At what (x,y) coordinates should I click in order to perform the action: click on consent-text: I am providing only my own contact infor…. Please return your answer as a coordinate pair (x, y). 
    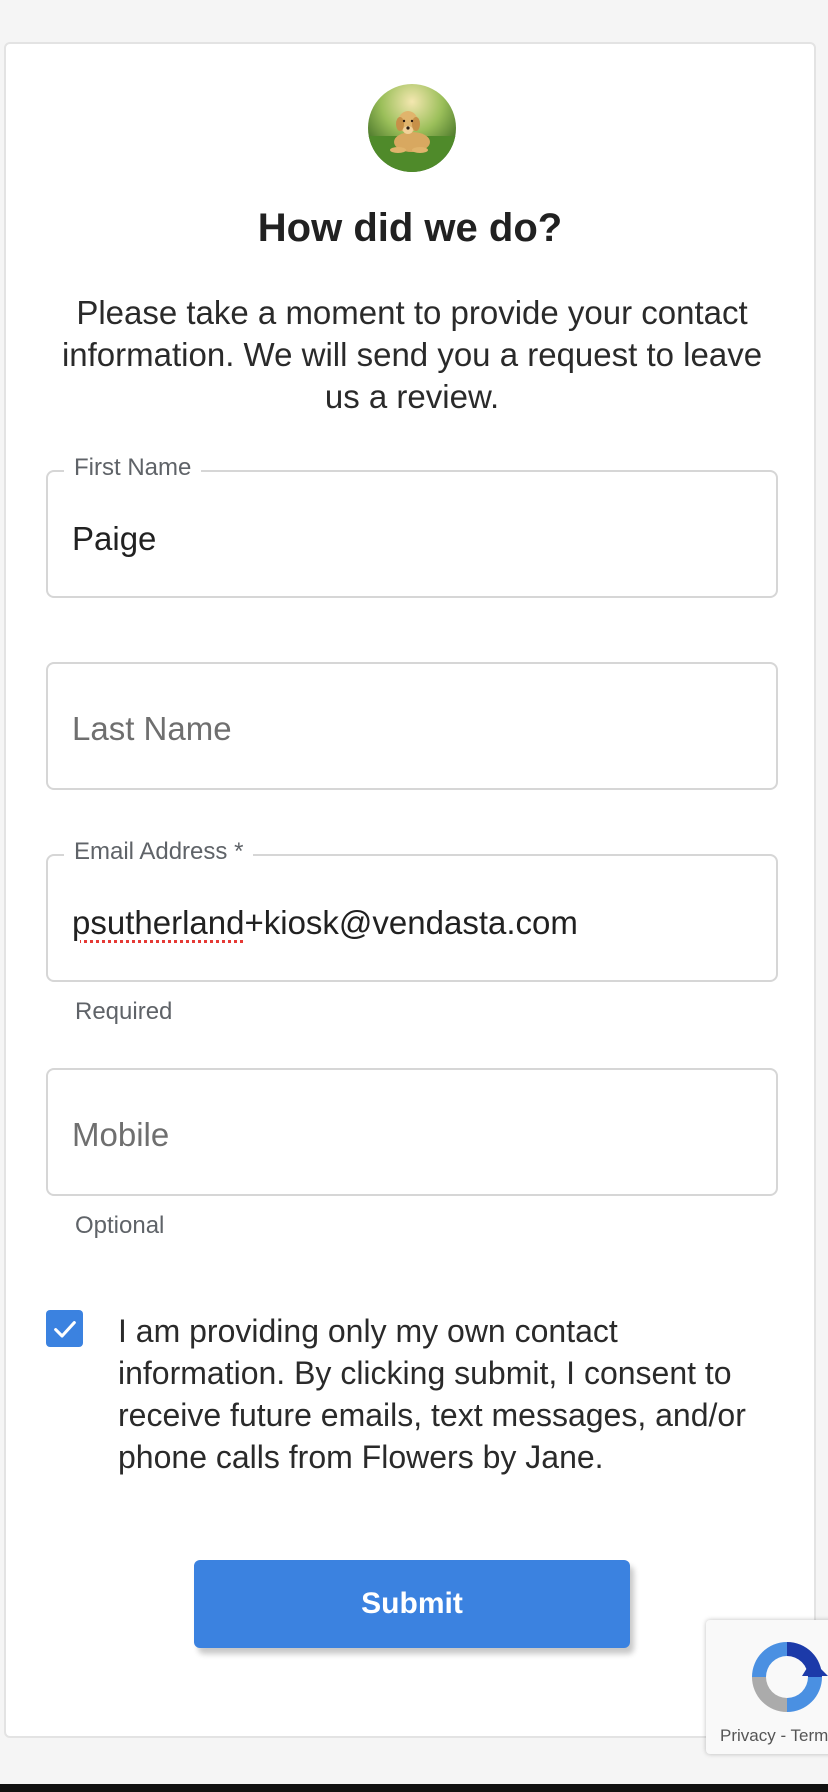
    Looking at the image, I should click on (432, 1394).